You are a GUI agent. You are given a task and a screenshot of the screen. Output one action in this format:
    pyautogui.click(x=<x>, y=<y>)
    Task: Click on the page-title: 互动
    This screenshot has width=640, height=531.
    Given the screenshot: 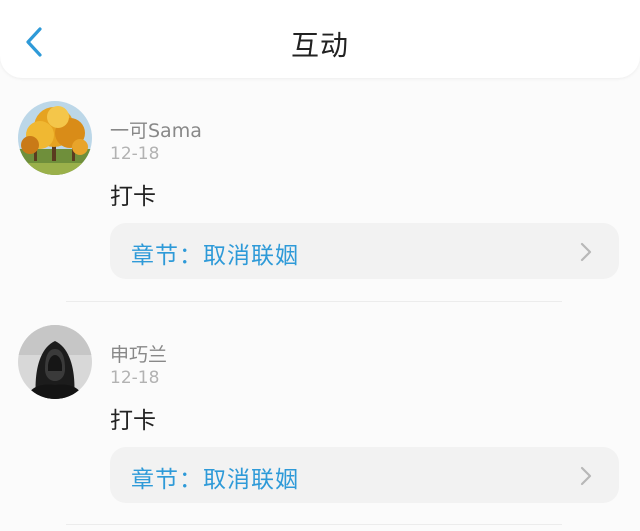 What is the action you would take?
    pyautogui.click(x=319, y=45)
    